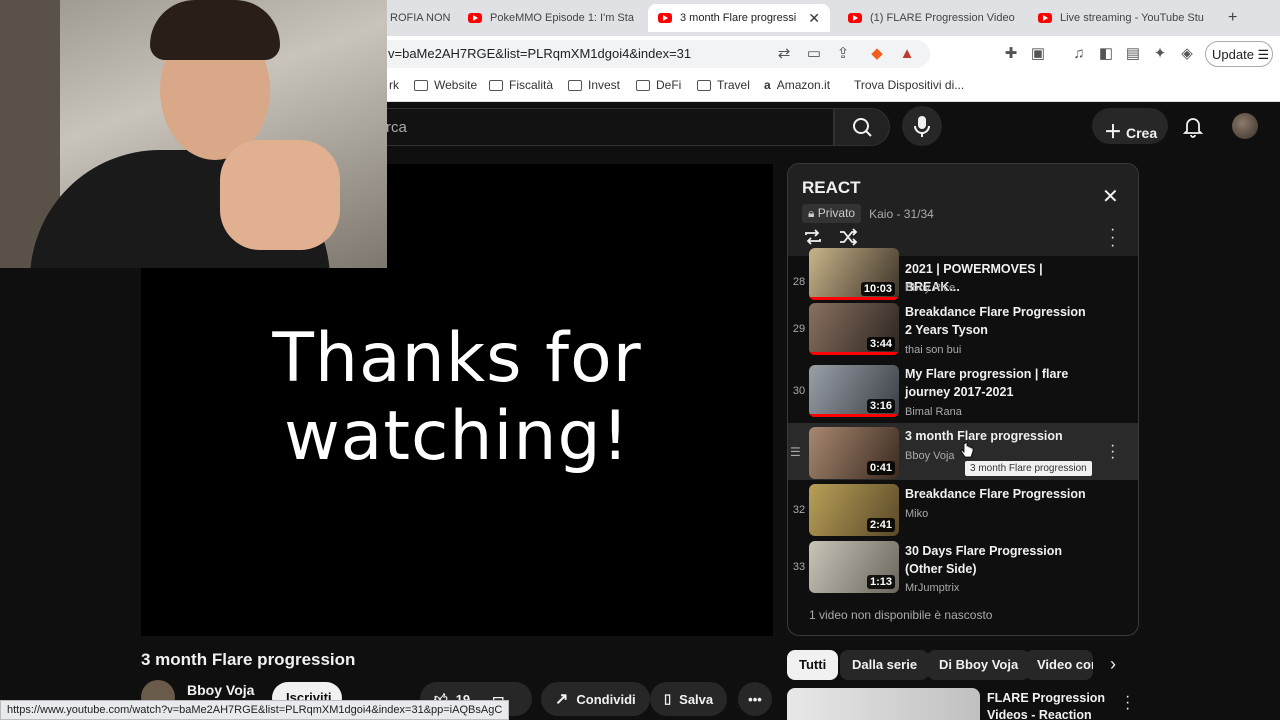  What do you see at coordinates (1187, 54) in the screenshot?
I see `vpn-icon: ◈` at bounding box center [1187, 54].